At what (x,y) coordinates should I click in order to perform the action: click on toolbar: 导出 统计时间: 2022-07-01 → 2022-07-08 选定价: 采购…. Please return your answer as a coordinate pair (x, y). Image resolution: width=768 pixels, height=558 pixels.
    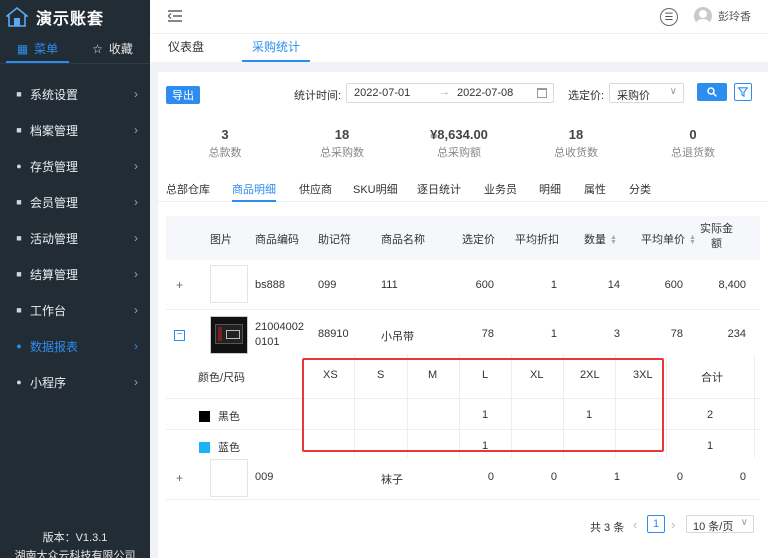
    Looking at the image, I should click on (463, 94).